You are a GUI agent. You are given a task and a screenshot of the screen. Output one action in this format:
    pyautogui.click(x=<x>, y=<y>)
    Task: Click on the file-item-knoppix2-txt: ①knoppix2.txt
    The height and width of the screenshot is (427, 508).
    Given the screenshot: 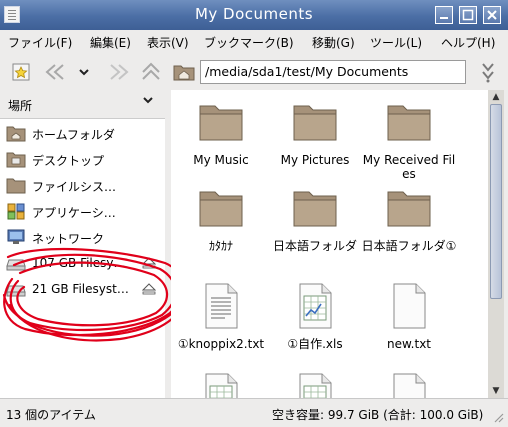 What is the action you would take?
    pyautogui.click(x=221, y=316)
    